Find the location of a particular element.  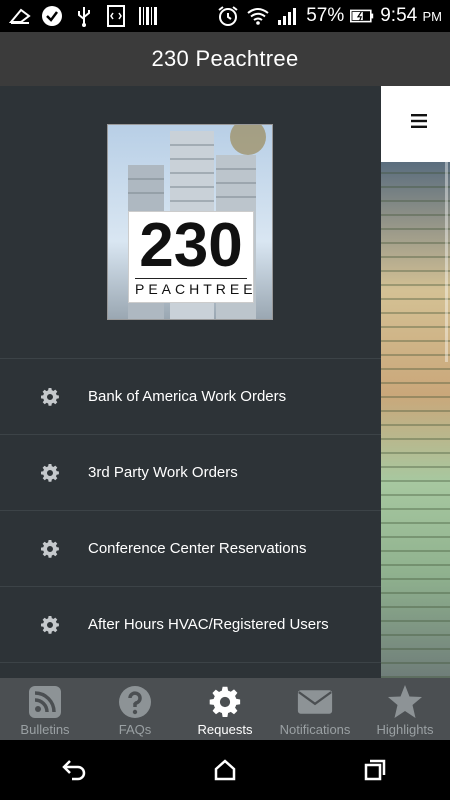

menu-item-after-hours-hvac: After Hours HVAC/Registered Users is located at coordinates (190, 625).